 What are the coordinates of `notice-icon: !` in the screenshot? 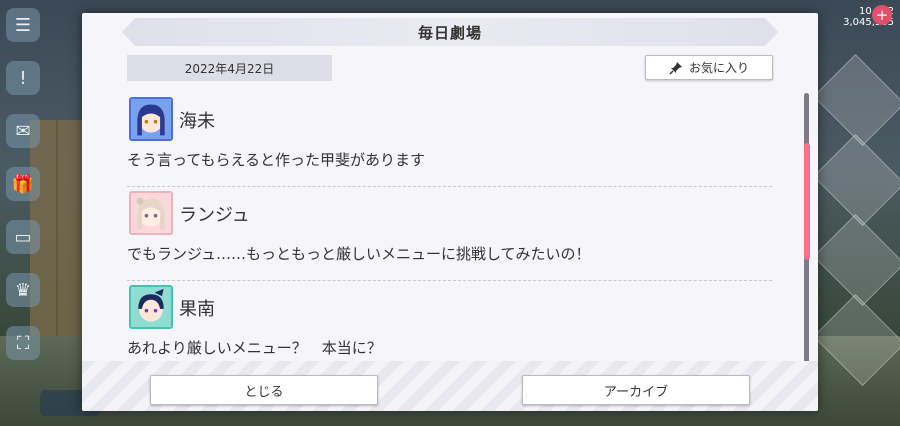 It's located at (23, 78).